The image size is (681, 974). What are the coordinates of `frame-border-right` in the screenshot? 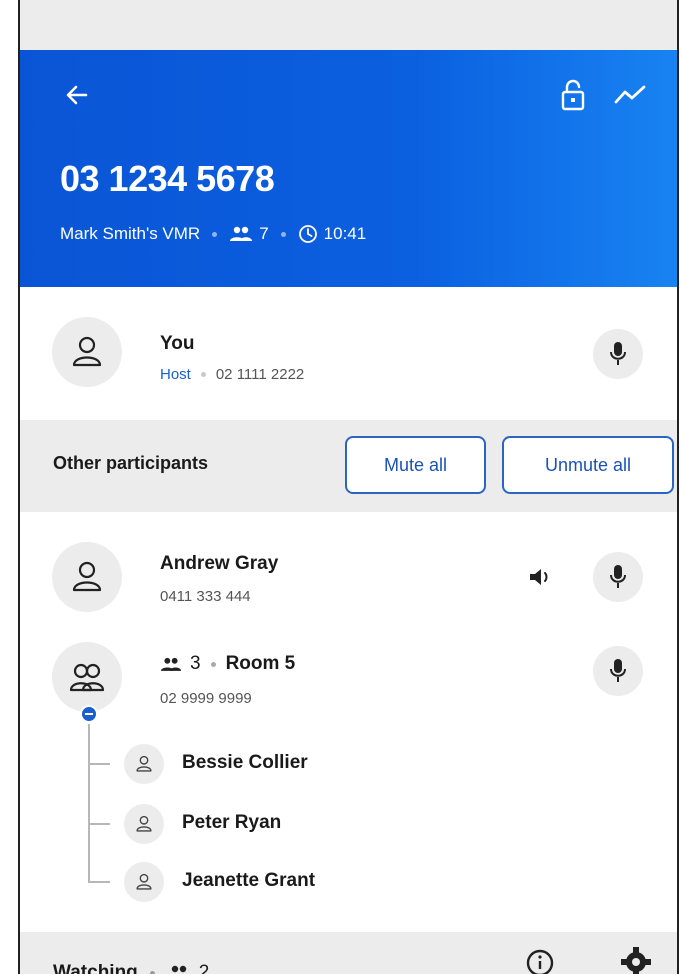 It's located at (678, 487).